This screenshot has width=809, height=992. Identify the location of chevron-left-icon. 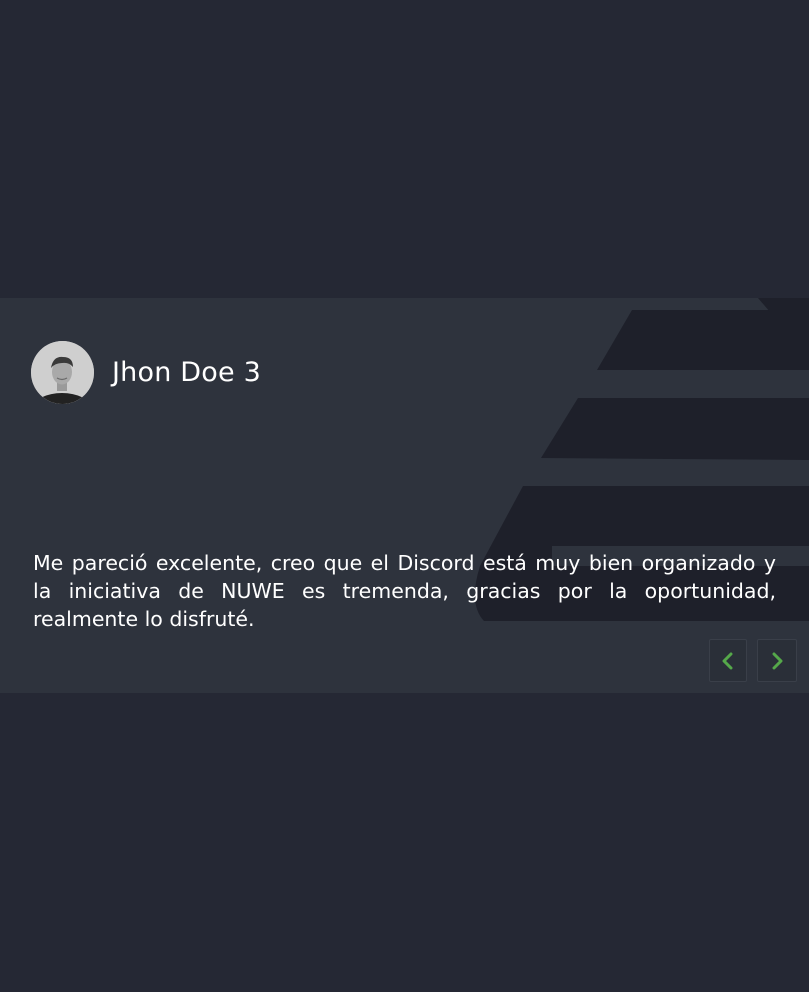
(727, 660).